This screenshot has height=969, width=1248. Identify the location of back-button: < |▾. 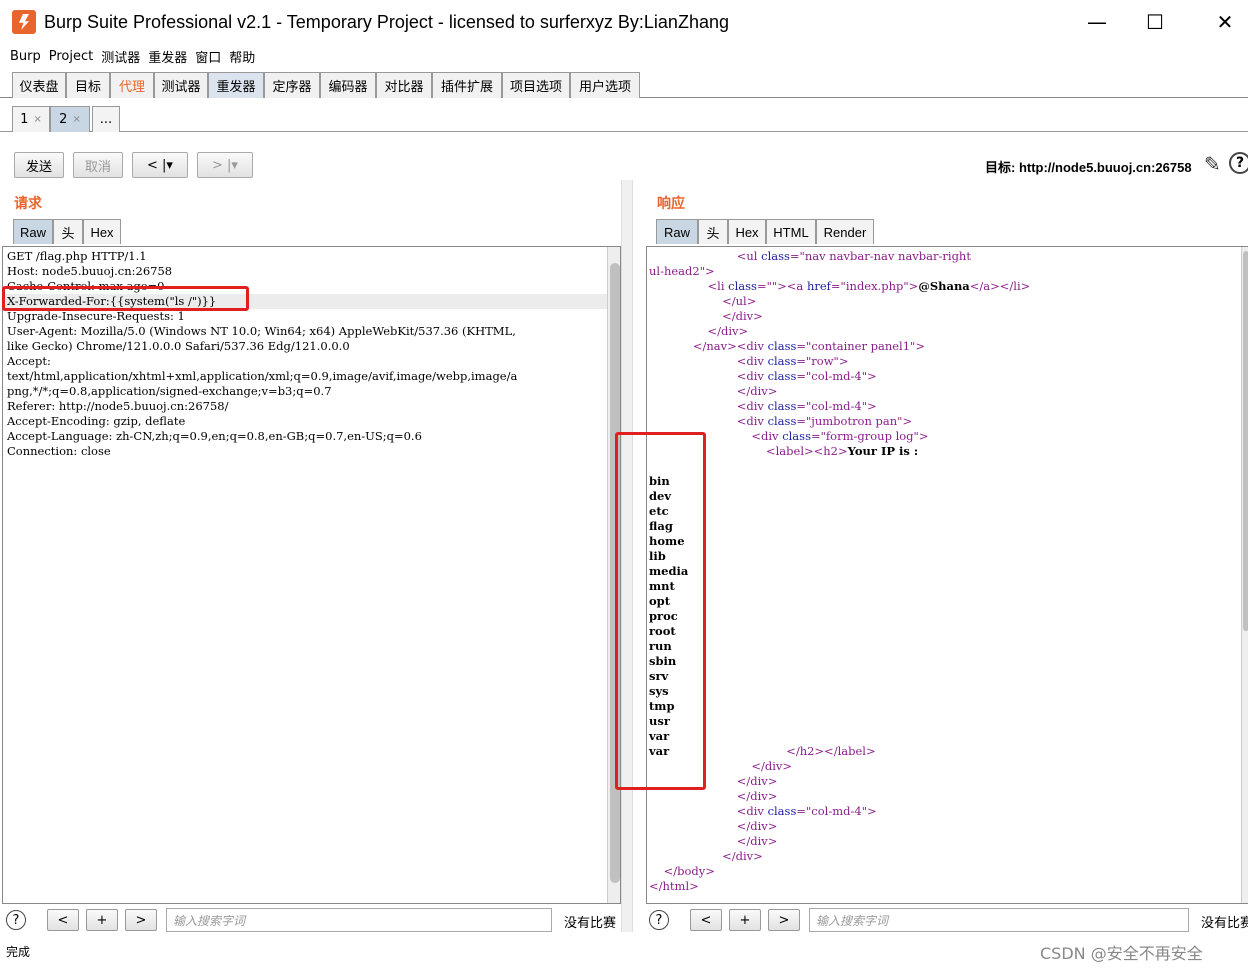
(160, 165).